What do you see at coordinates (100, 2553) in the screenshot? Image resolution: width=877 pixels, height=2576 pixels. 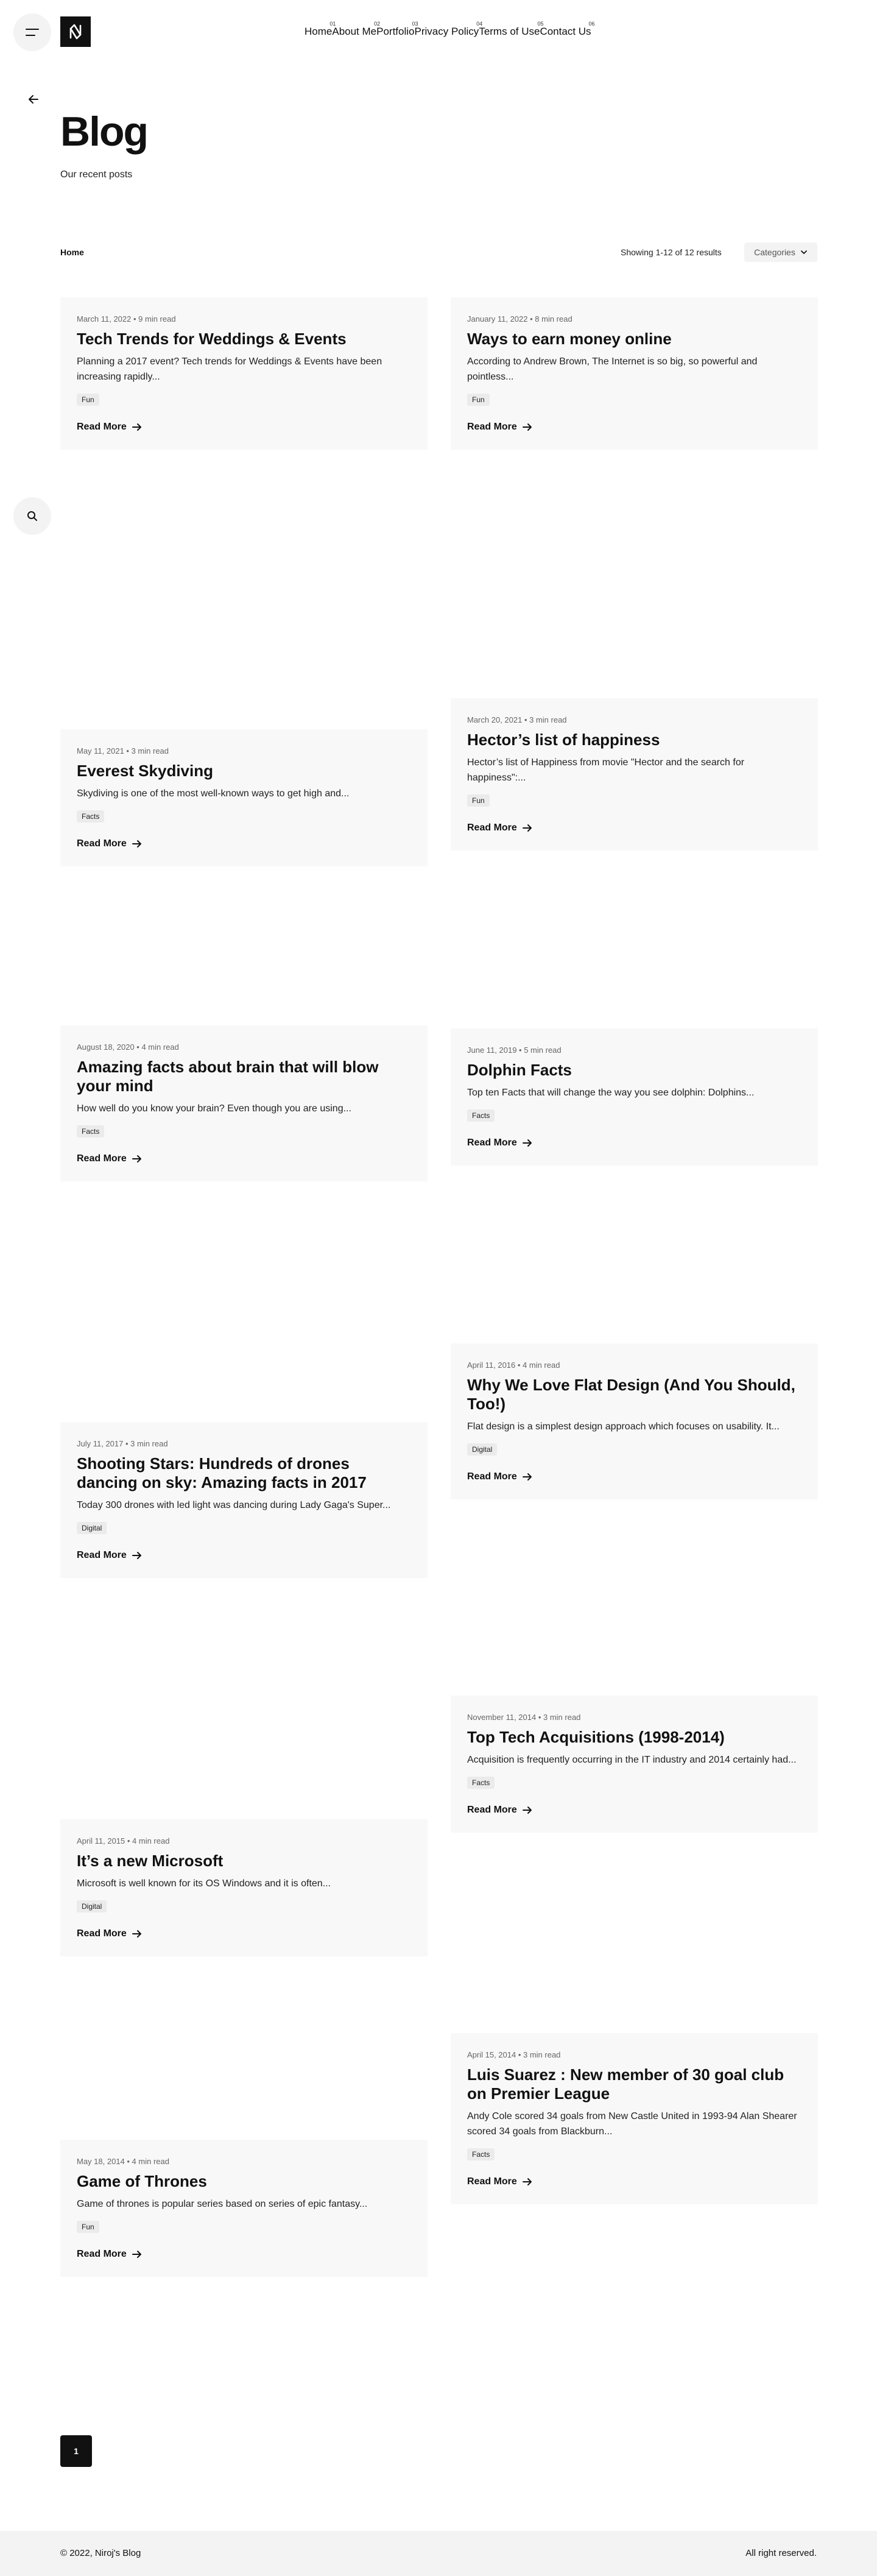 I see `footer-copyright: © 2022, Niroj's Blog` at bounding box center [100, 2553].